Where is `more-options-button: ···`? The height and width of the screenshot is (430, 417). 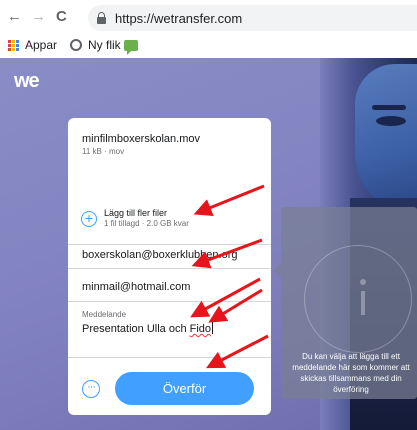 more-options-button: ··· is located at coordinates (91, 389).